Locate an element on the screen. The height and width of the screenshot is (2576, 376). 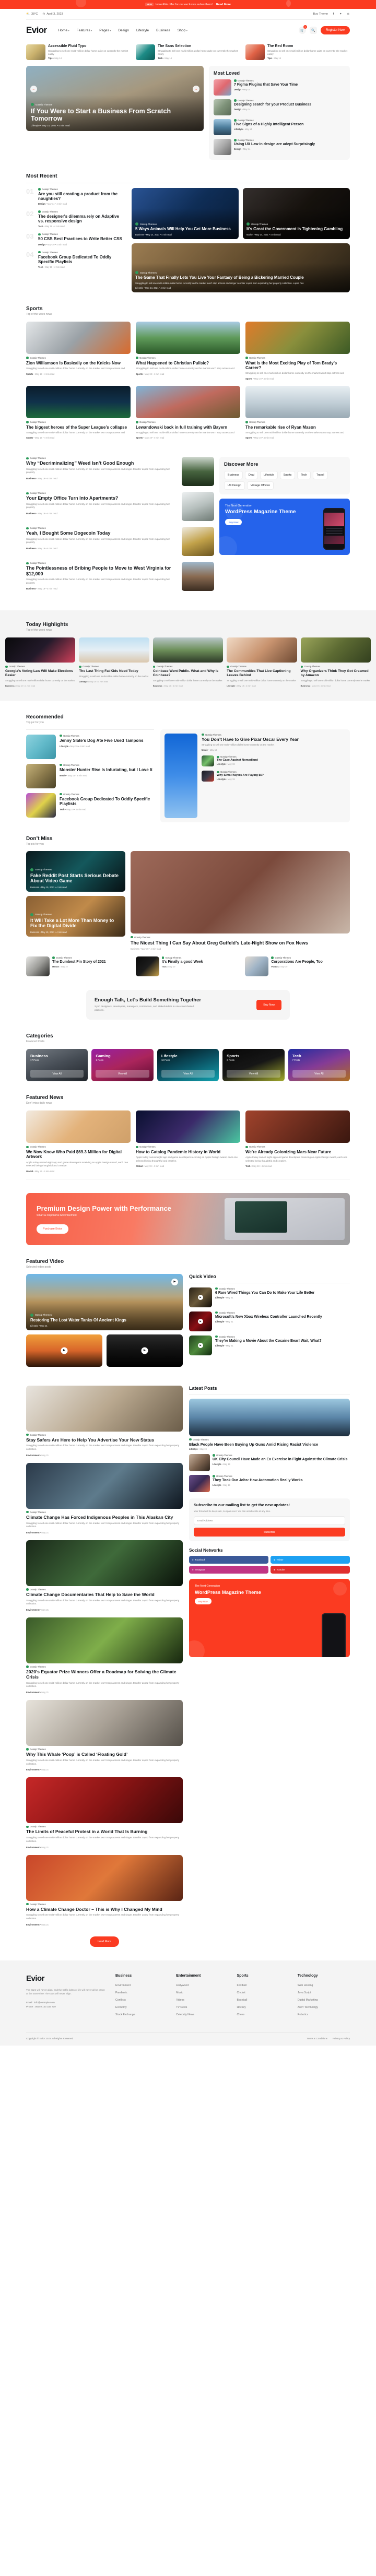
footer-link: Conflicts is located at coordinates (142, 2000).